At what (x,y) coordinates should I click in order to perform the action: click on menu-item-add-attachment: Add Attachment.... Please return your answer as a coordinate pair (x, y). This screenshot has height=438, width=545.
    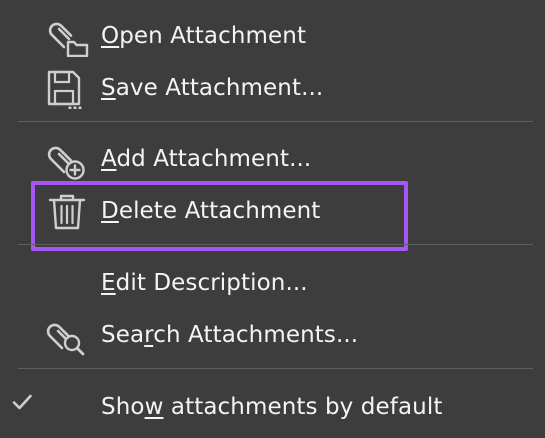
    Looking at the image, I should click on (272, 159).